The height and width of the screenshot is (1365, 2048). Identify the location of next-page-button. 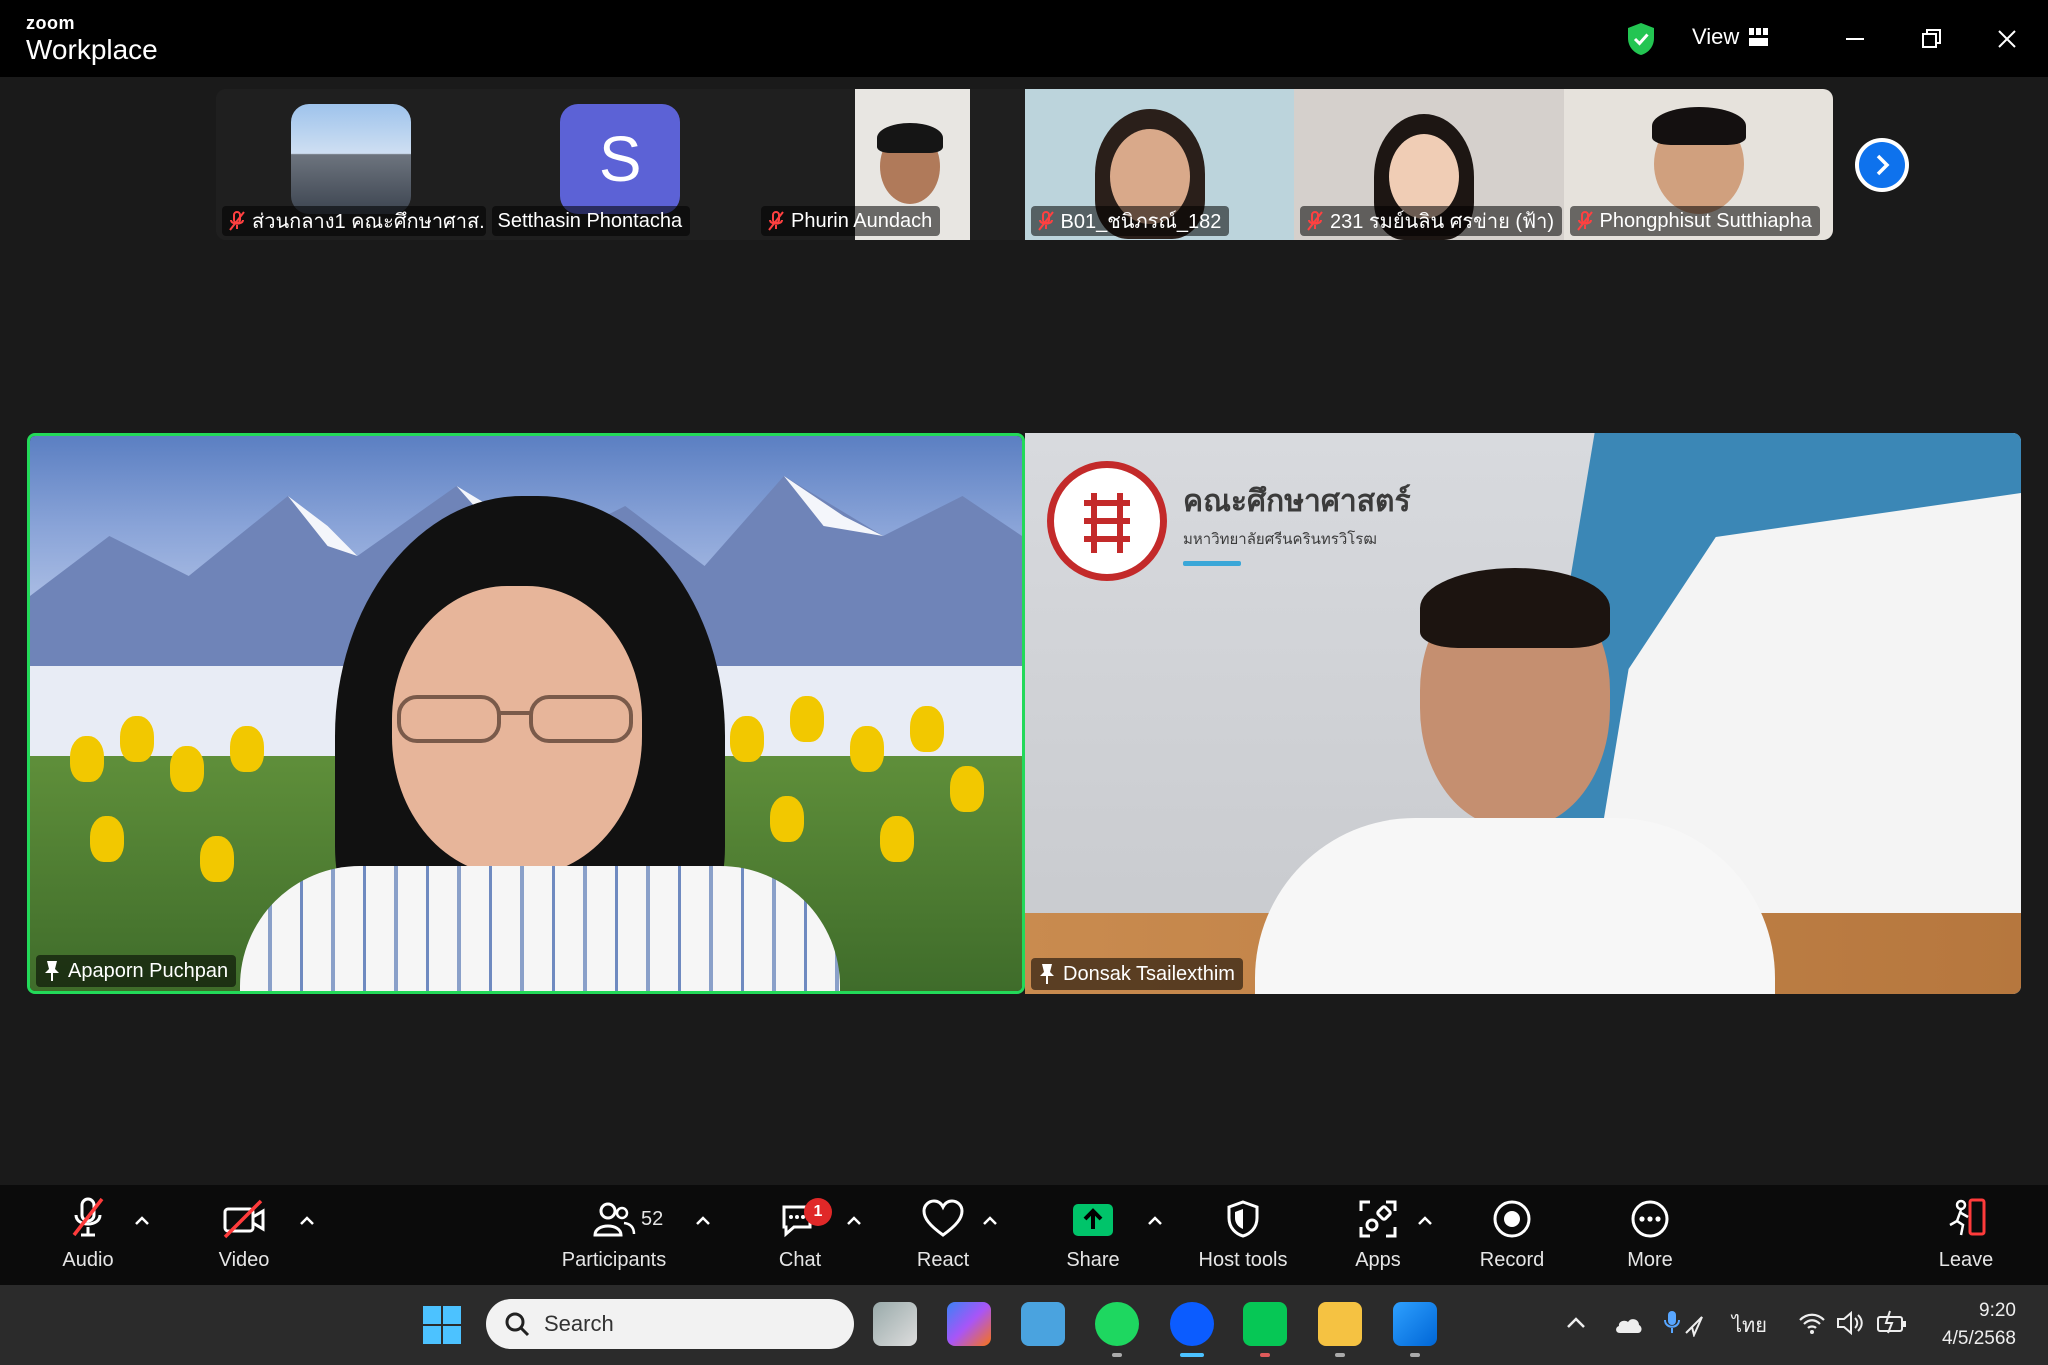
(1882, 165).